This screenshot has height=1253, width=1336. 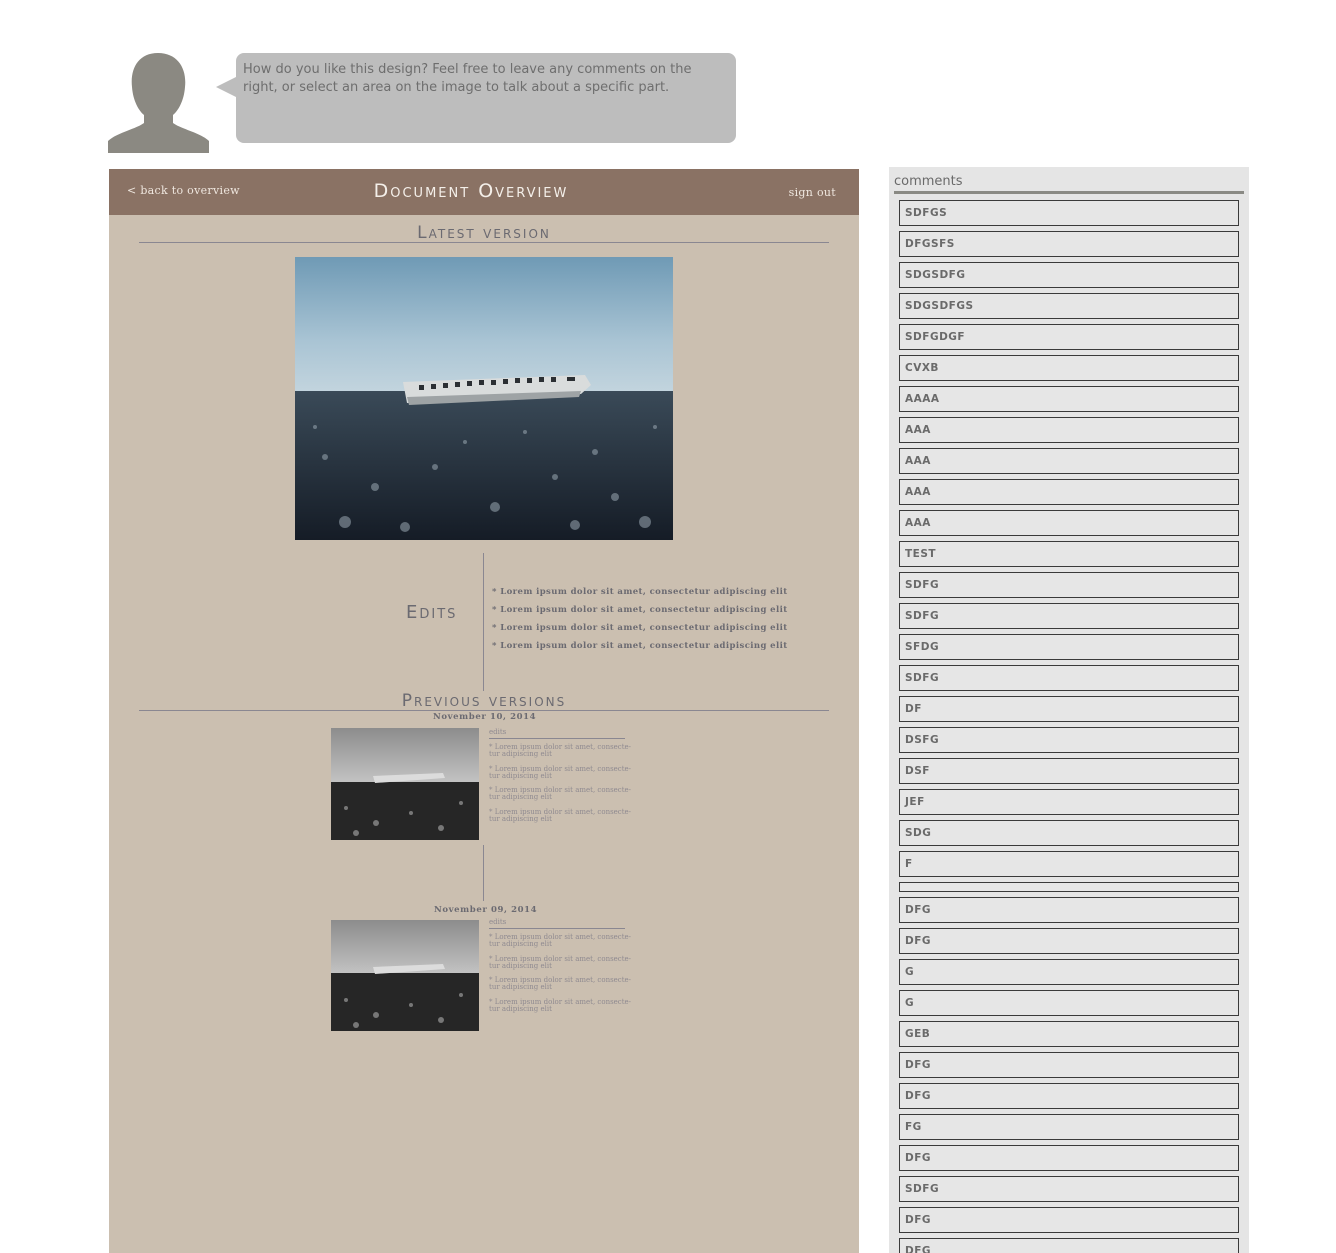 What do you see at coordinates (471, 191) in the screenshot?
I see `page-title: Document Overview` at bounding box center [471, 191].